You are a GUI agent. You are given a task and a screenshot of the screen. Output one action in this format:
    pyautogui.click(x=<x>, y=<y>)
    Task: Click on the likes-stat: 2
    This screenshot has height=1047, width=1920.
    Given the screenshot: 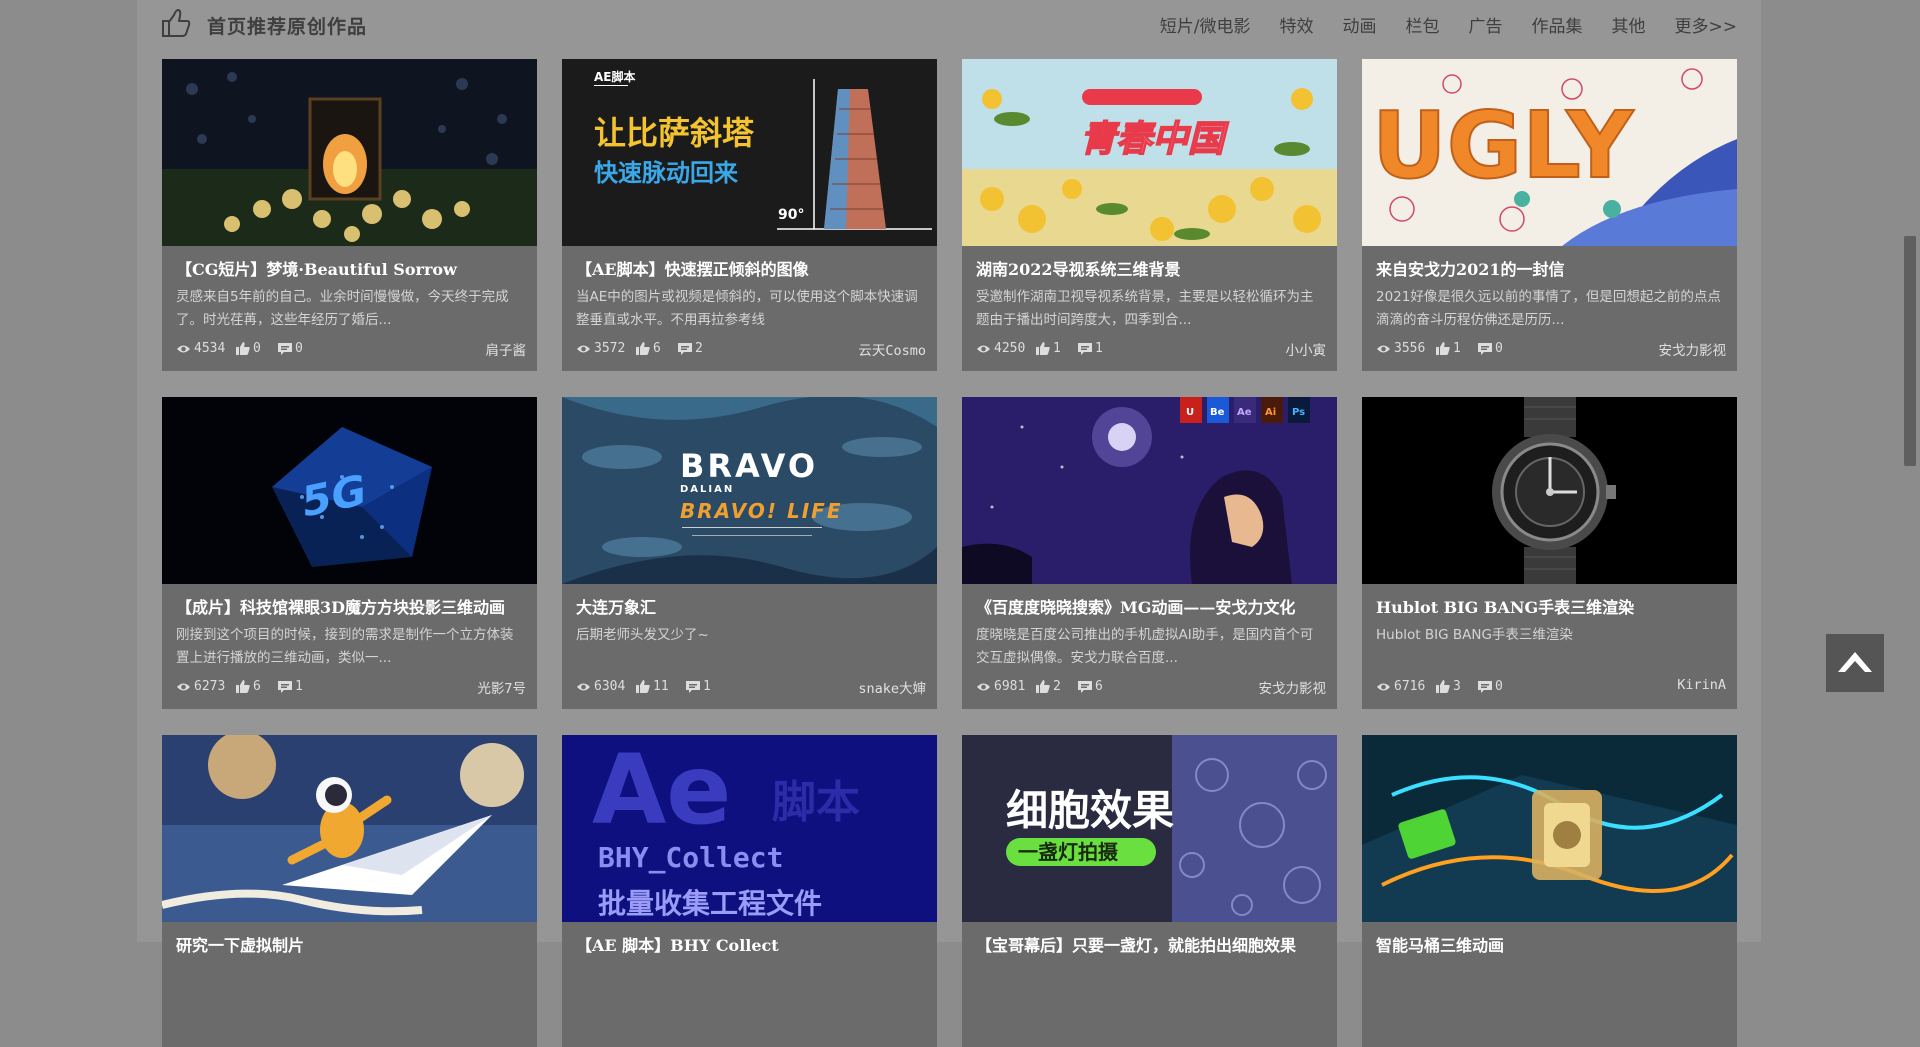 What is the action you would take?
    pyautogui.click(x=1048, y=686)
    